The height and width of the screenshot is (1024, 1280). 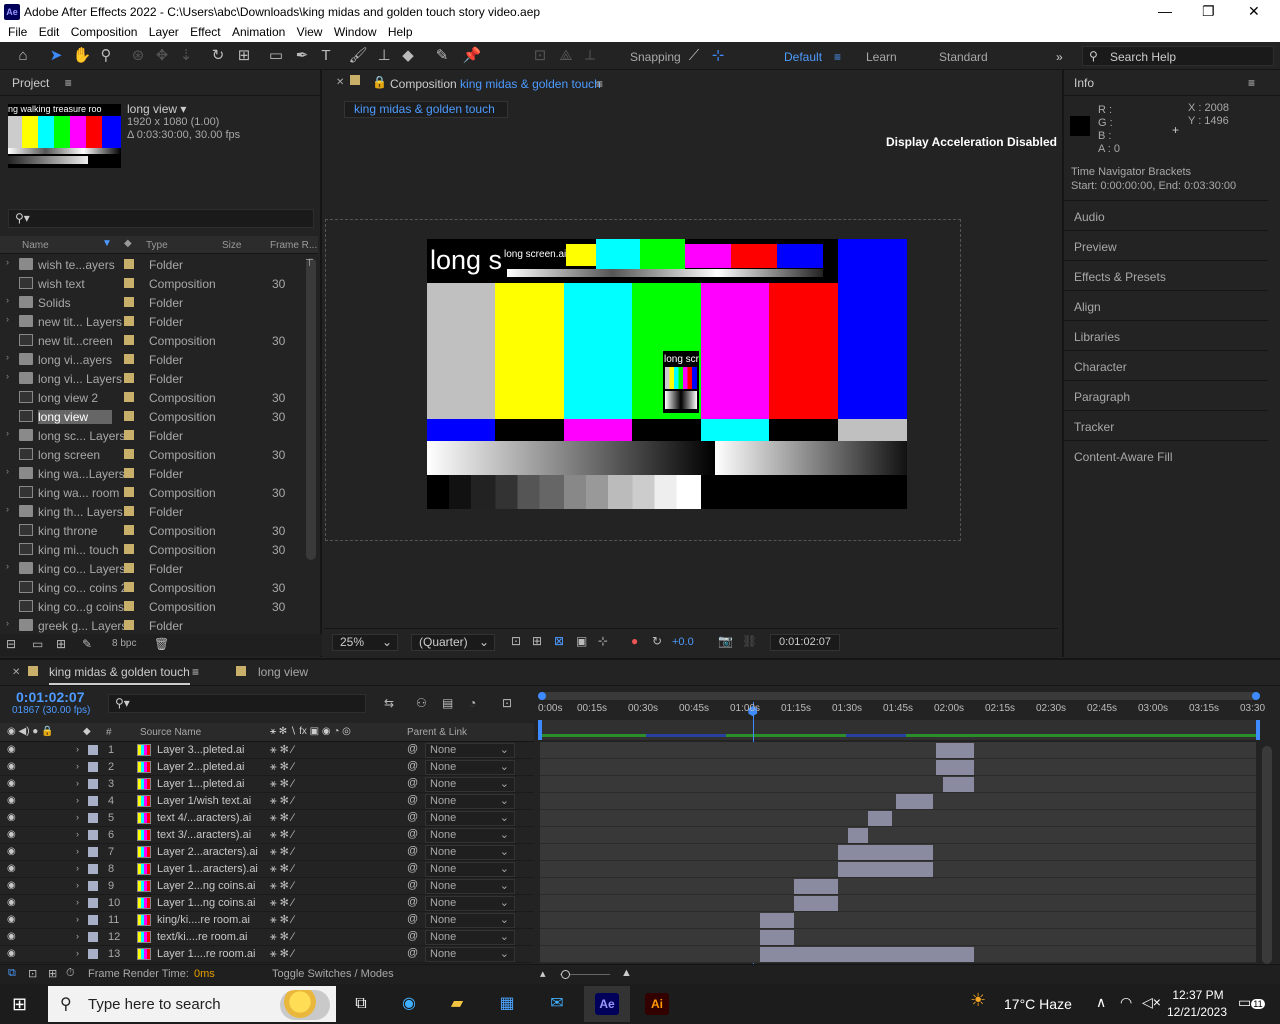 I want to click on pen-tool-icon: ✒, so click(x=302, y=56).